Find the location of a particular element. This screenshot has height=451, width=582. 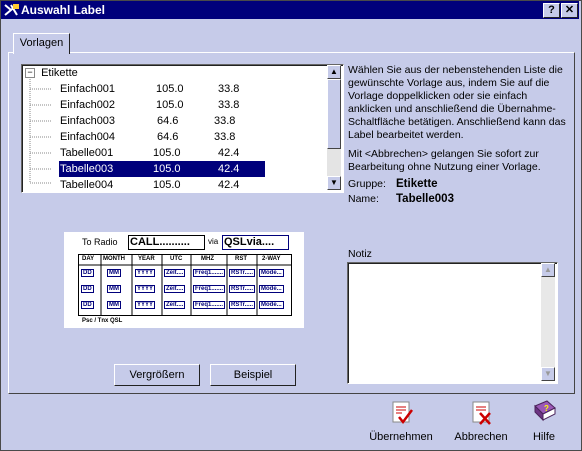

scroll-thumb is located at coordinates (334, 114).